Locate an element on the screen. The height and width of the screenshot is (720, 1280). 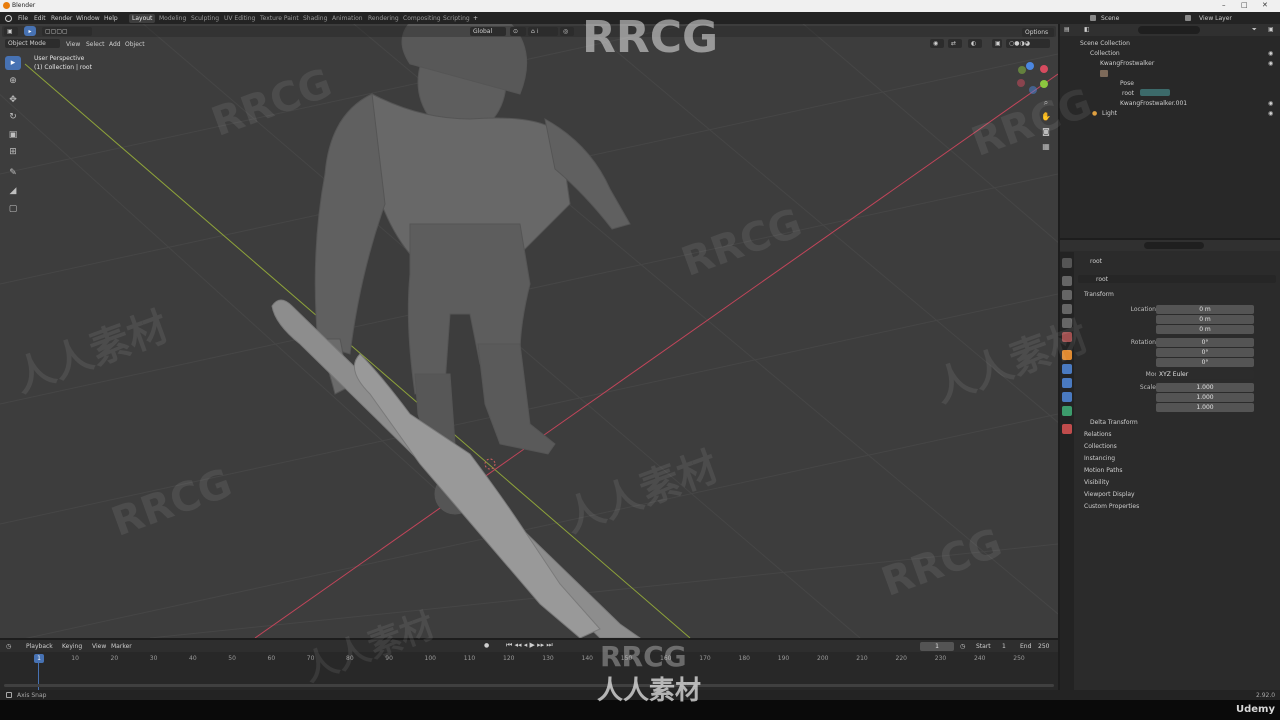
new-collection-icon: ▣ is located at coordinates (1271, 29).